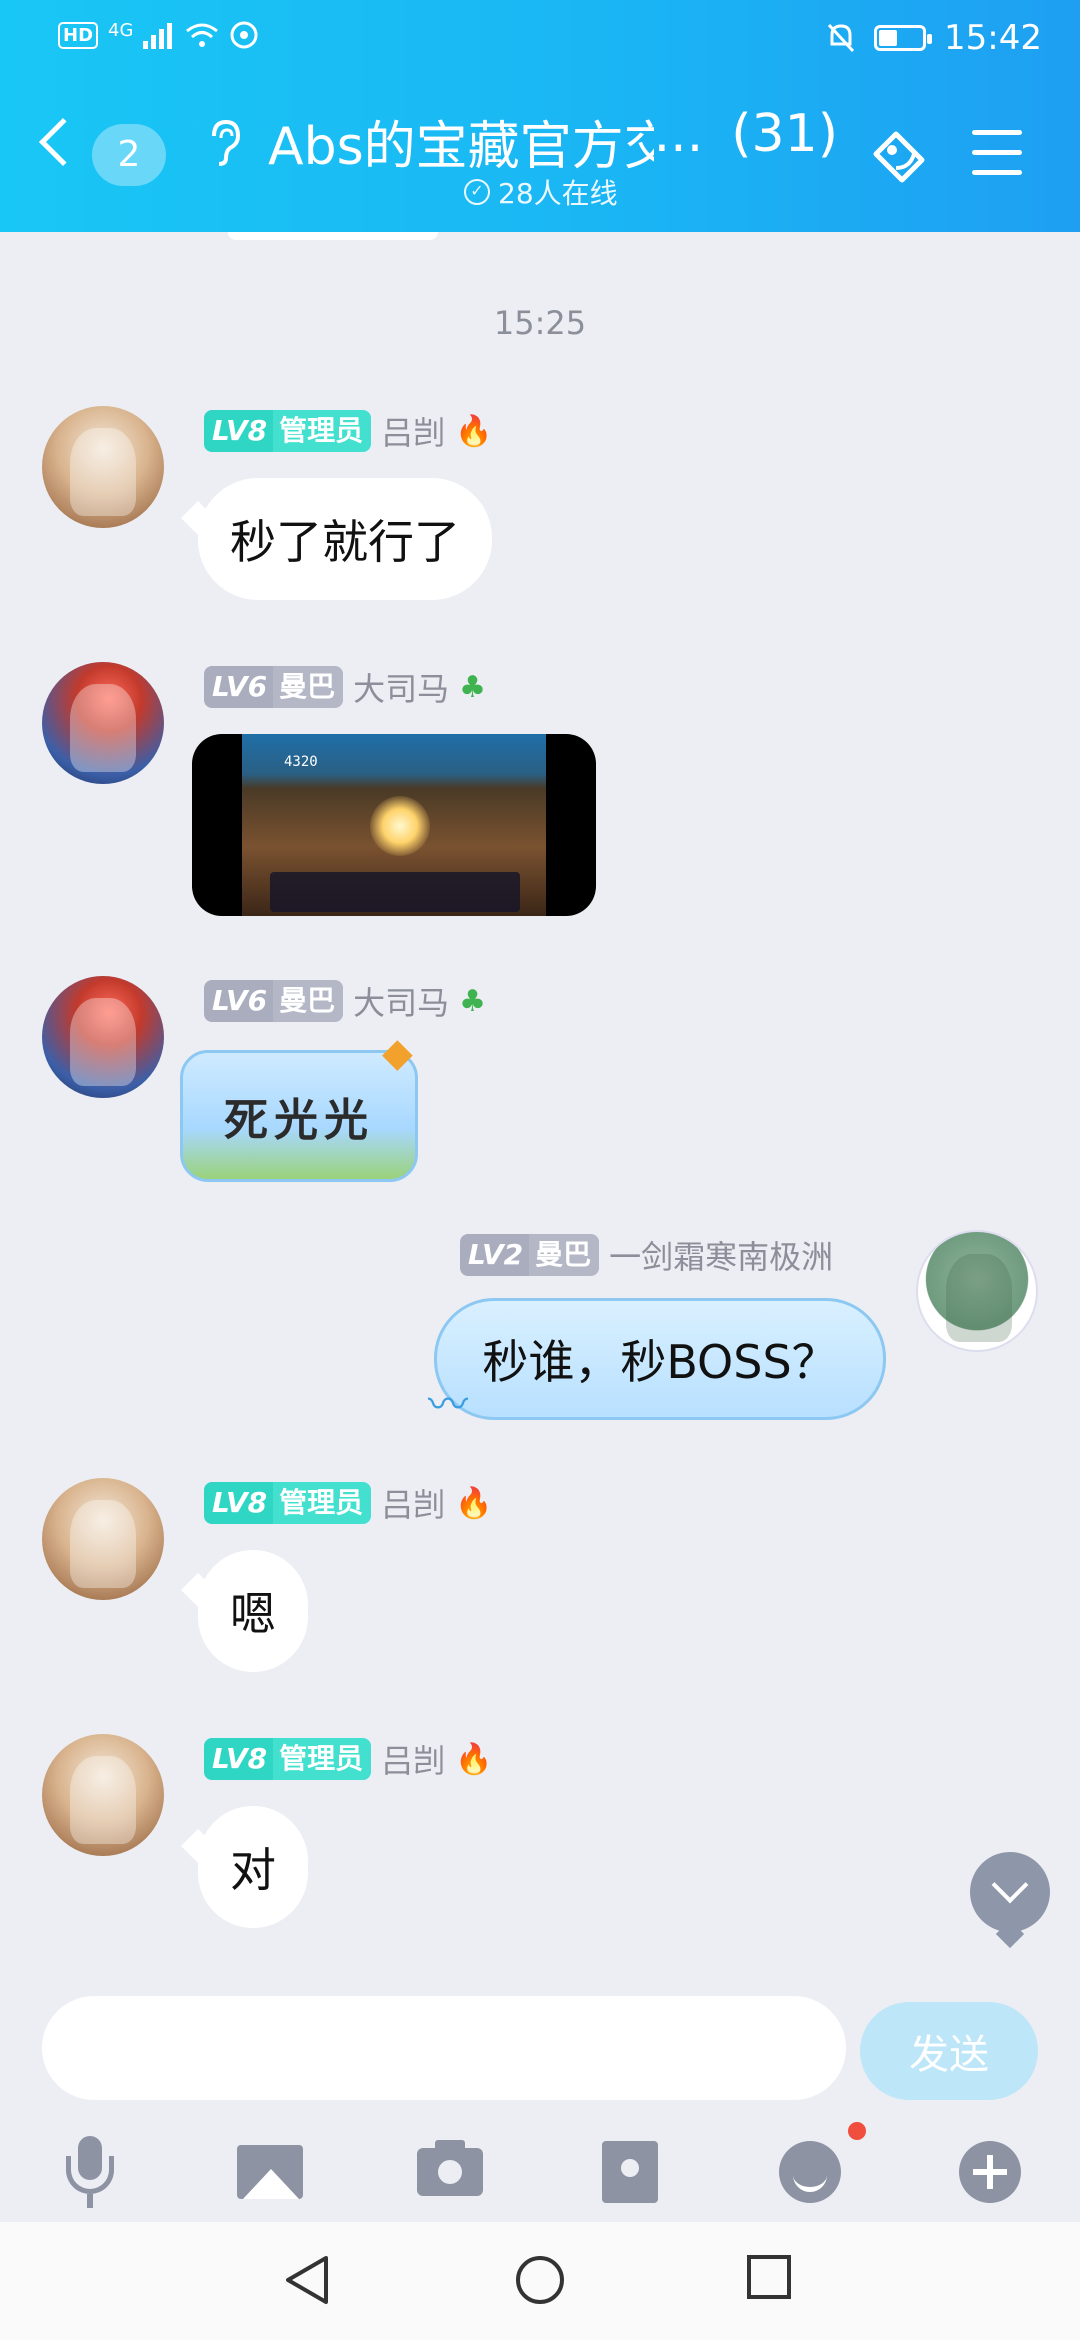 This screenshot has height=2340, width=1080. Describe the element at coordinates (202, 35) in the screenshot. I see `wifi-icon` at that location.